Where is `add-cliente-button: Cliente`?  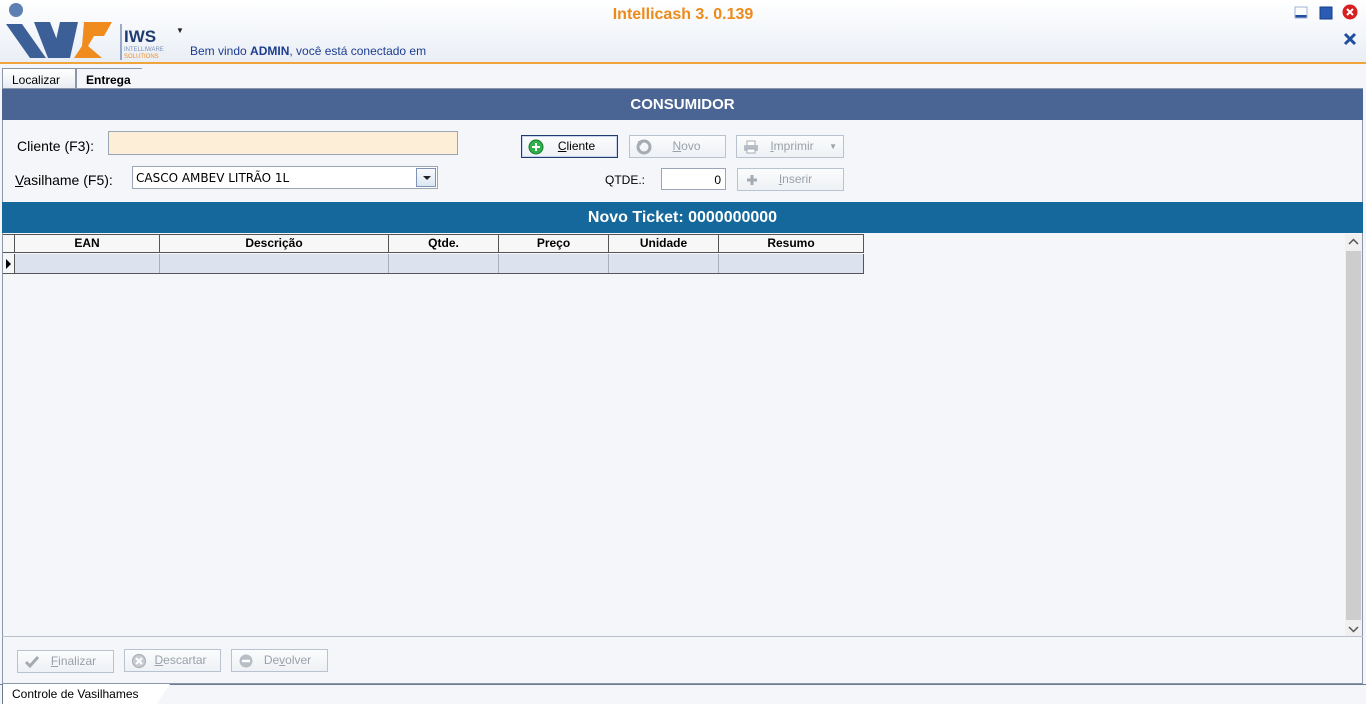
add-cliente-button: Cliente is located at coordinates (569, 146).